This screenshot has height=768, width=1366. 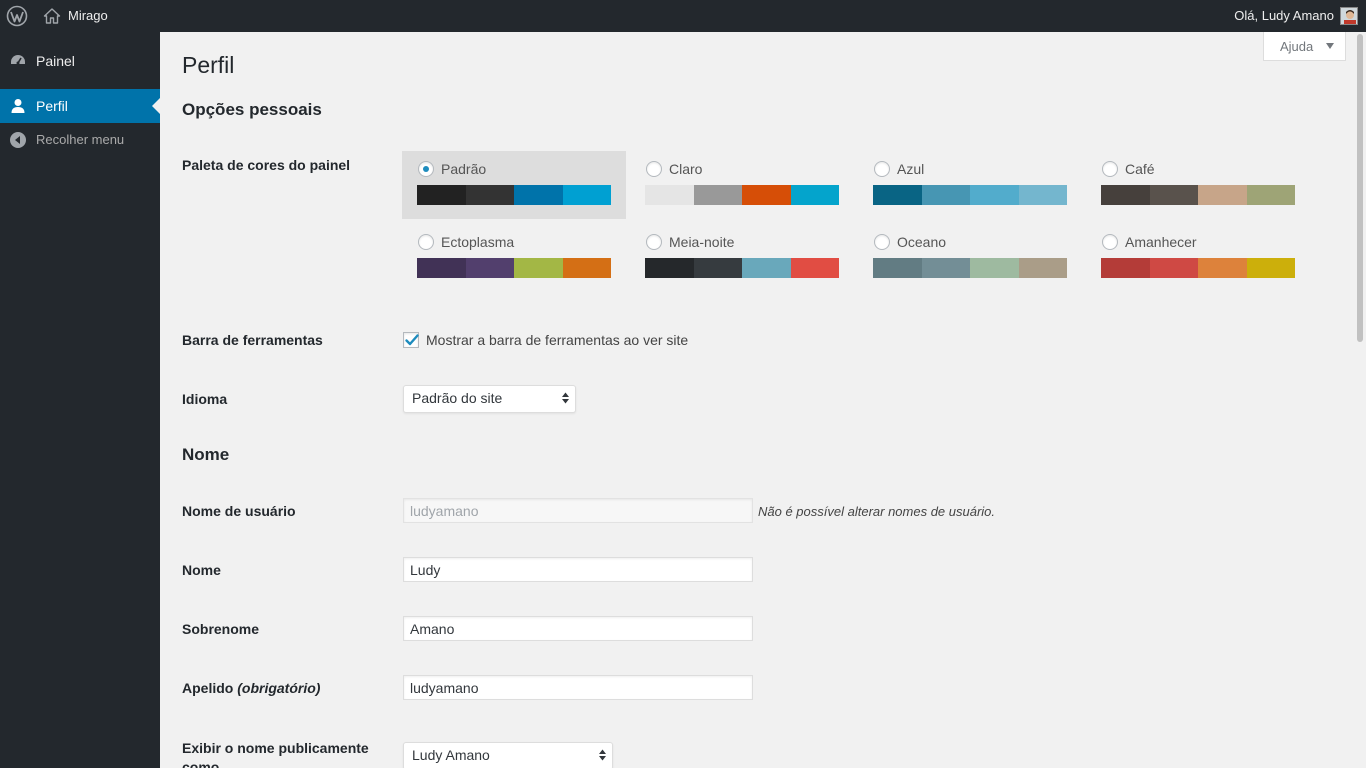 I want to click on wordpress-logo-icon, so click(x=17, y=16).